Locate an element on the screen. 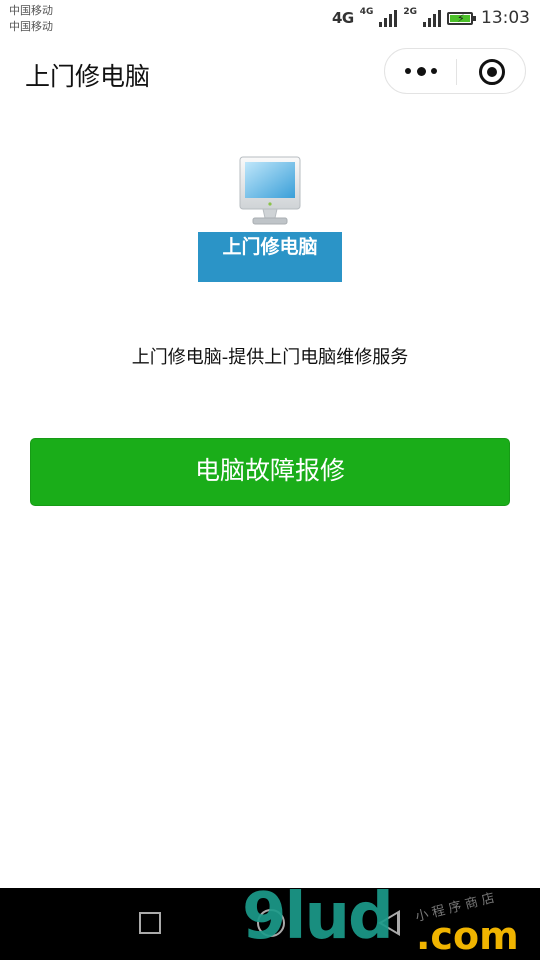  computer-monitor-icon is located at coordinates (270, 190).